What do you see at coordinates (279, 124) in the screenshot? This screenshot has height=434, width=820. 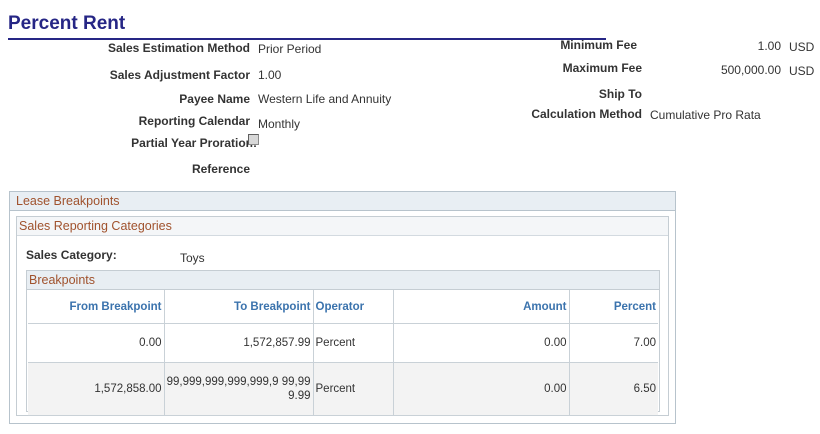 I see `reporting-calendar-value: Monthly` at bounding box center [279, 124].